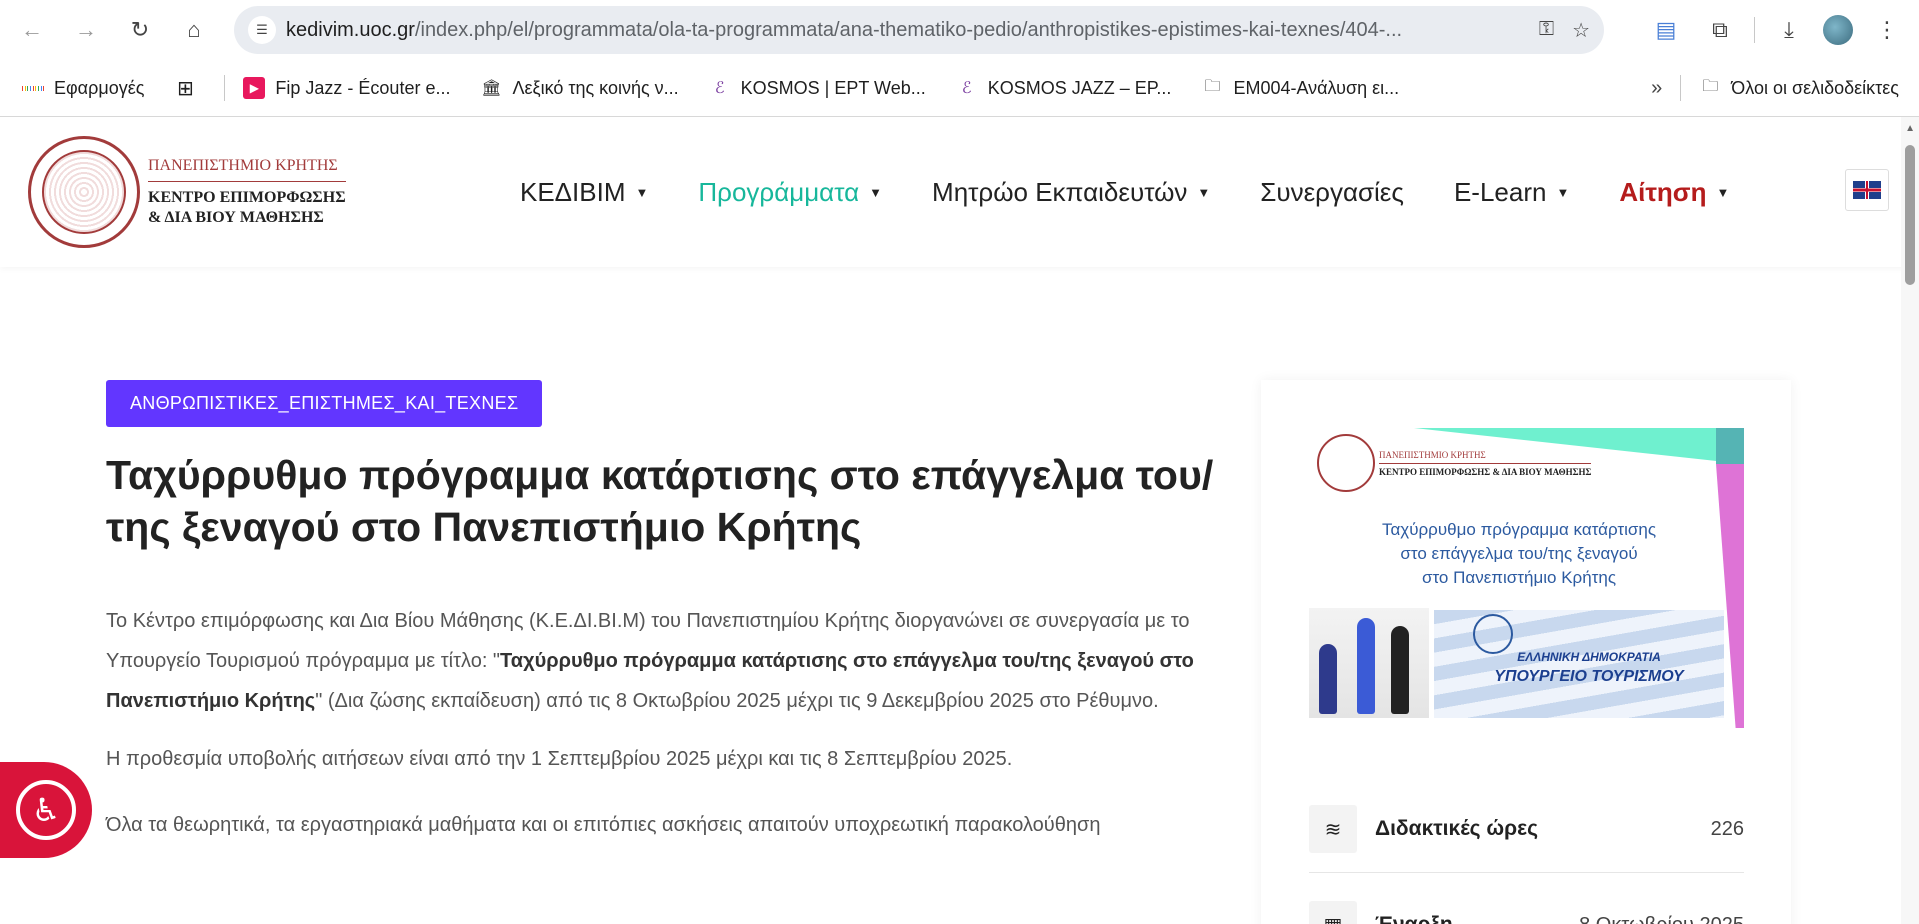  I want to click on poster-logo-university: ΠΑΝΕΠΙΣΤΗΜΙΟ ΚΡΗΤΗΣ, so click(1485, 457).